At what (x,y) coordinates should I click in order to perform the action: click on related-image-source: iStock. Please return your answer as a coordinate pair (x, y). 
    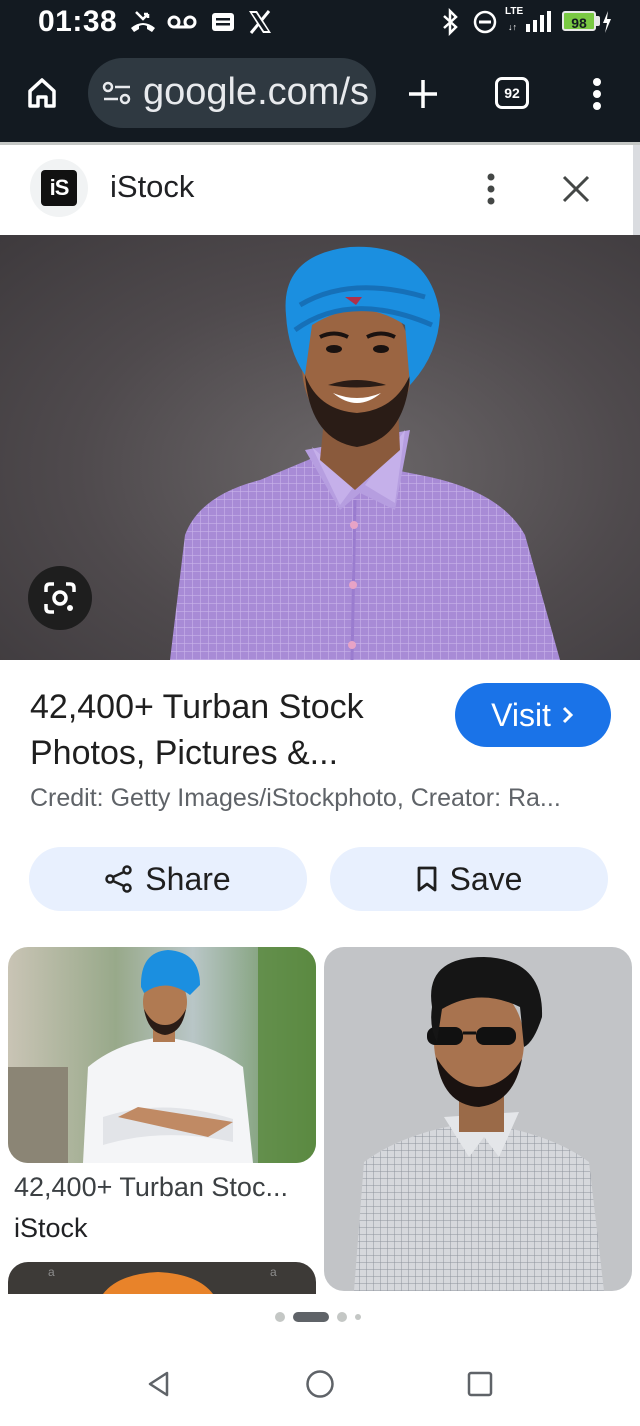
    Looking at the image, I should click on (51, 1228).